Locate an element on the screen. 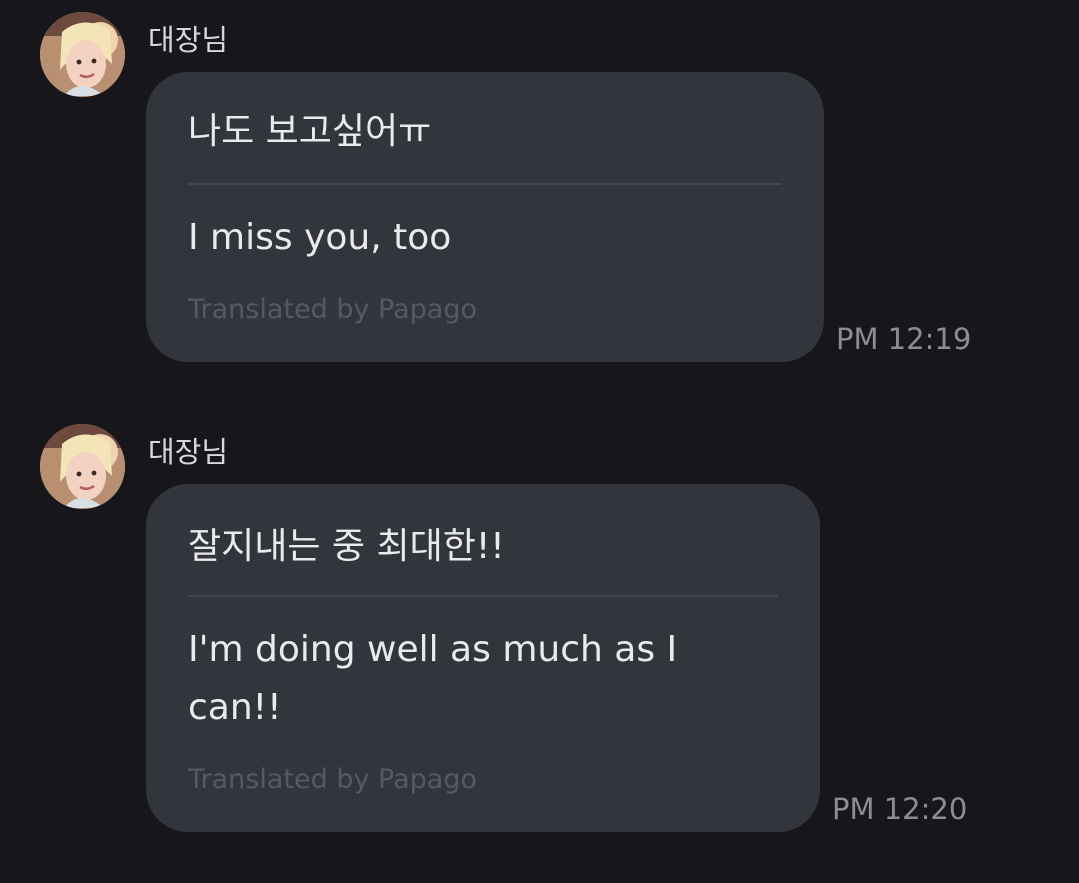  divider is located at coordinates (483, 596).